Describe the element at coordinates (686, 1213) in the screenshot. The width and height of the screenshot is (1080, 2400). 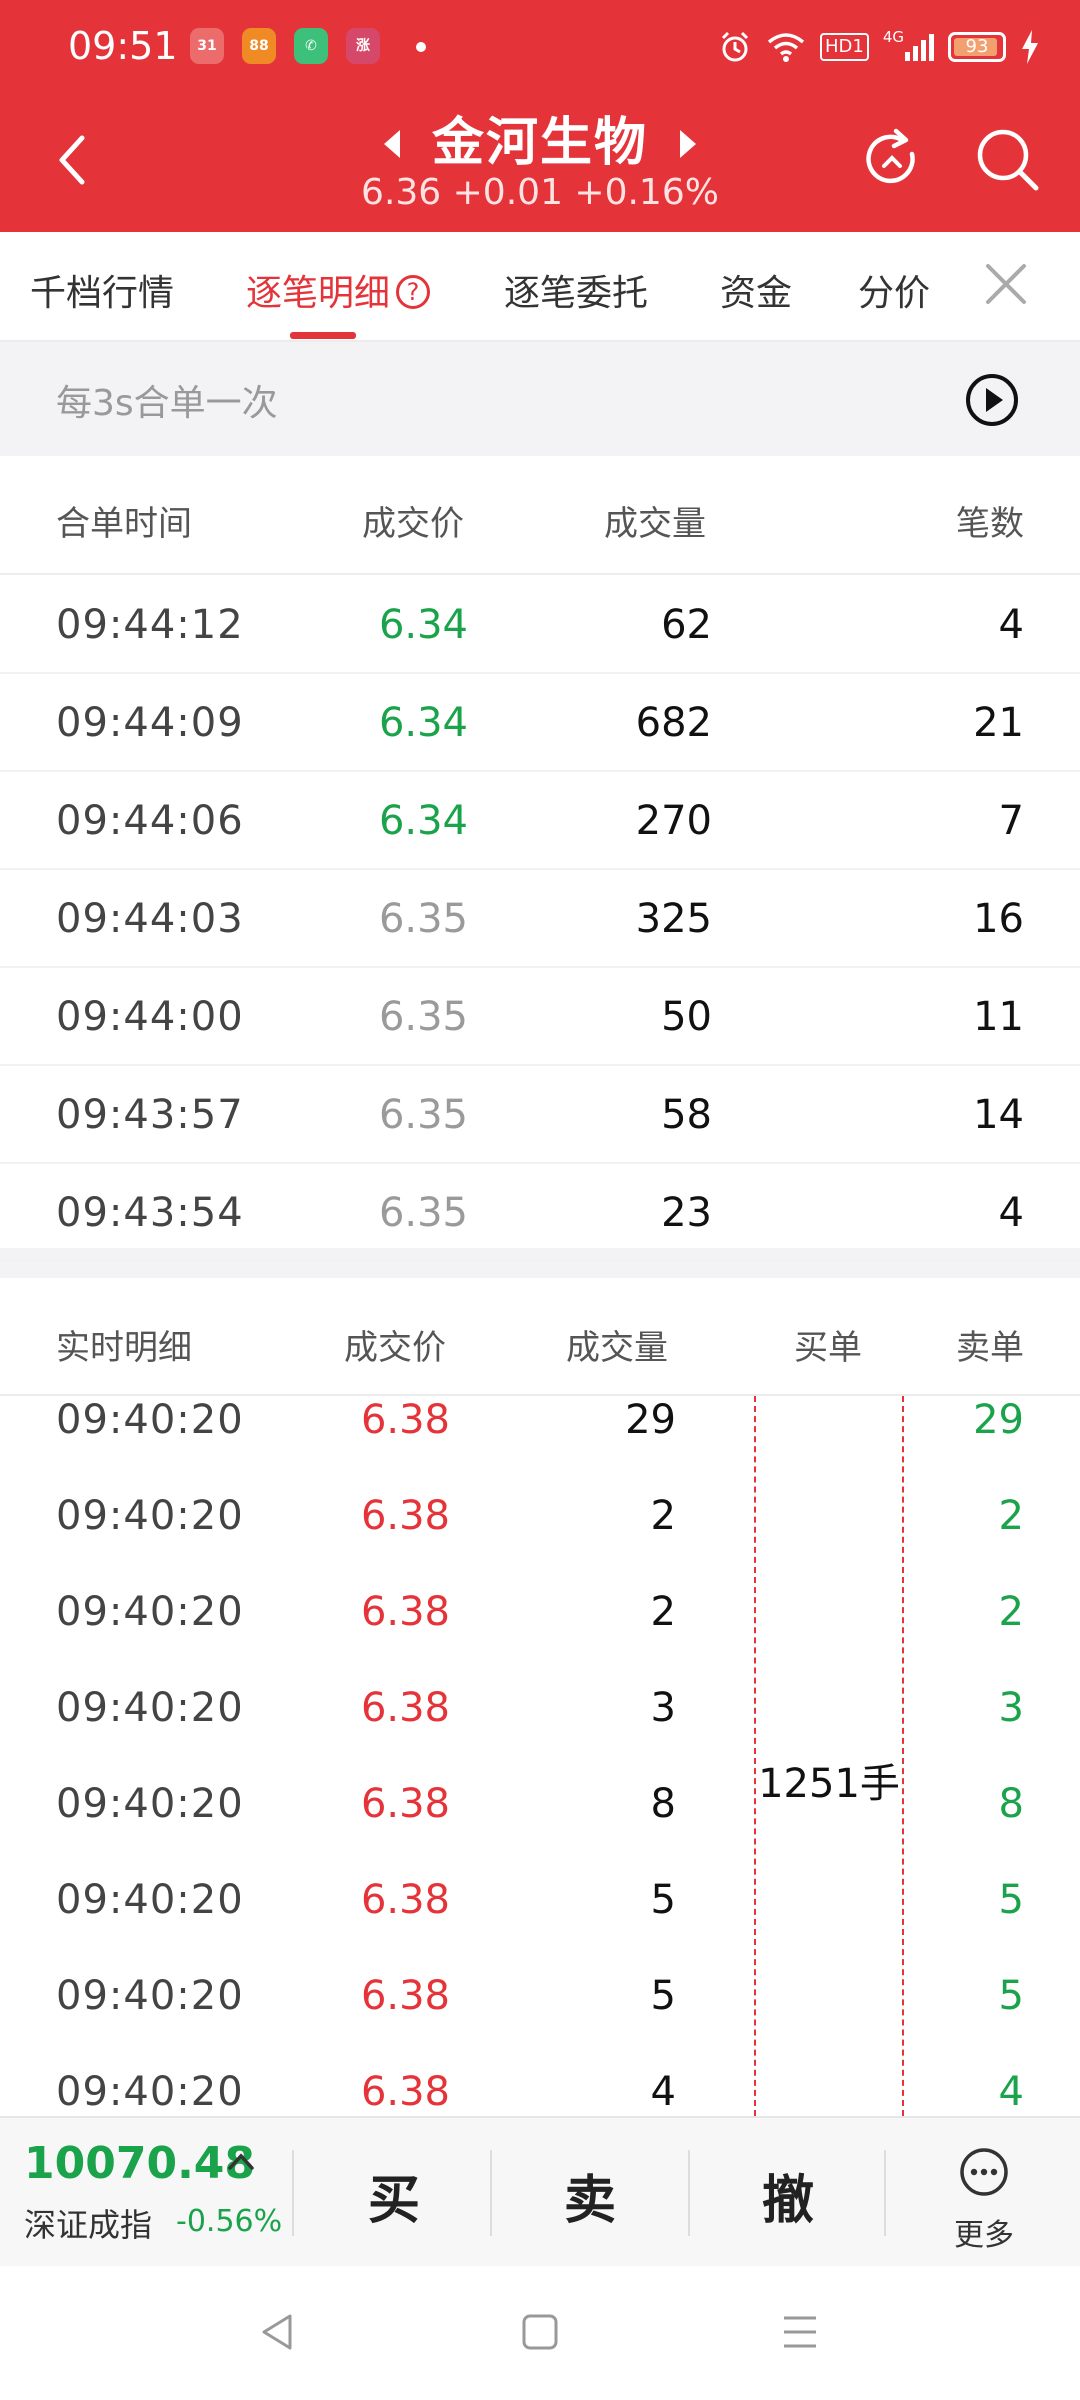
I see `cell-volume: 23` at that location.